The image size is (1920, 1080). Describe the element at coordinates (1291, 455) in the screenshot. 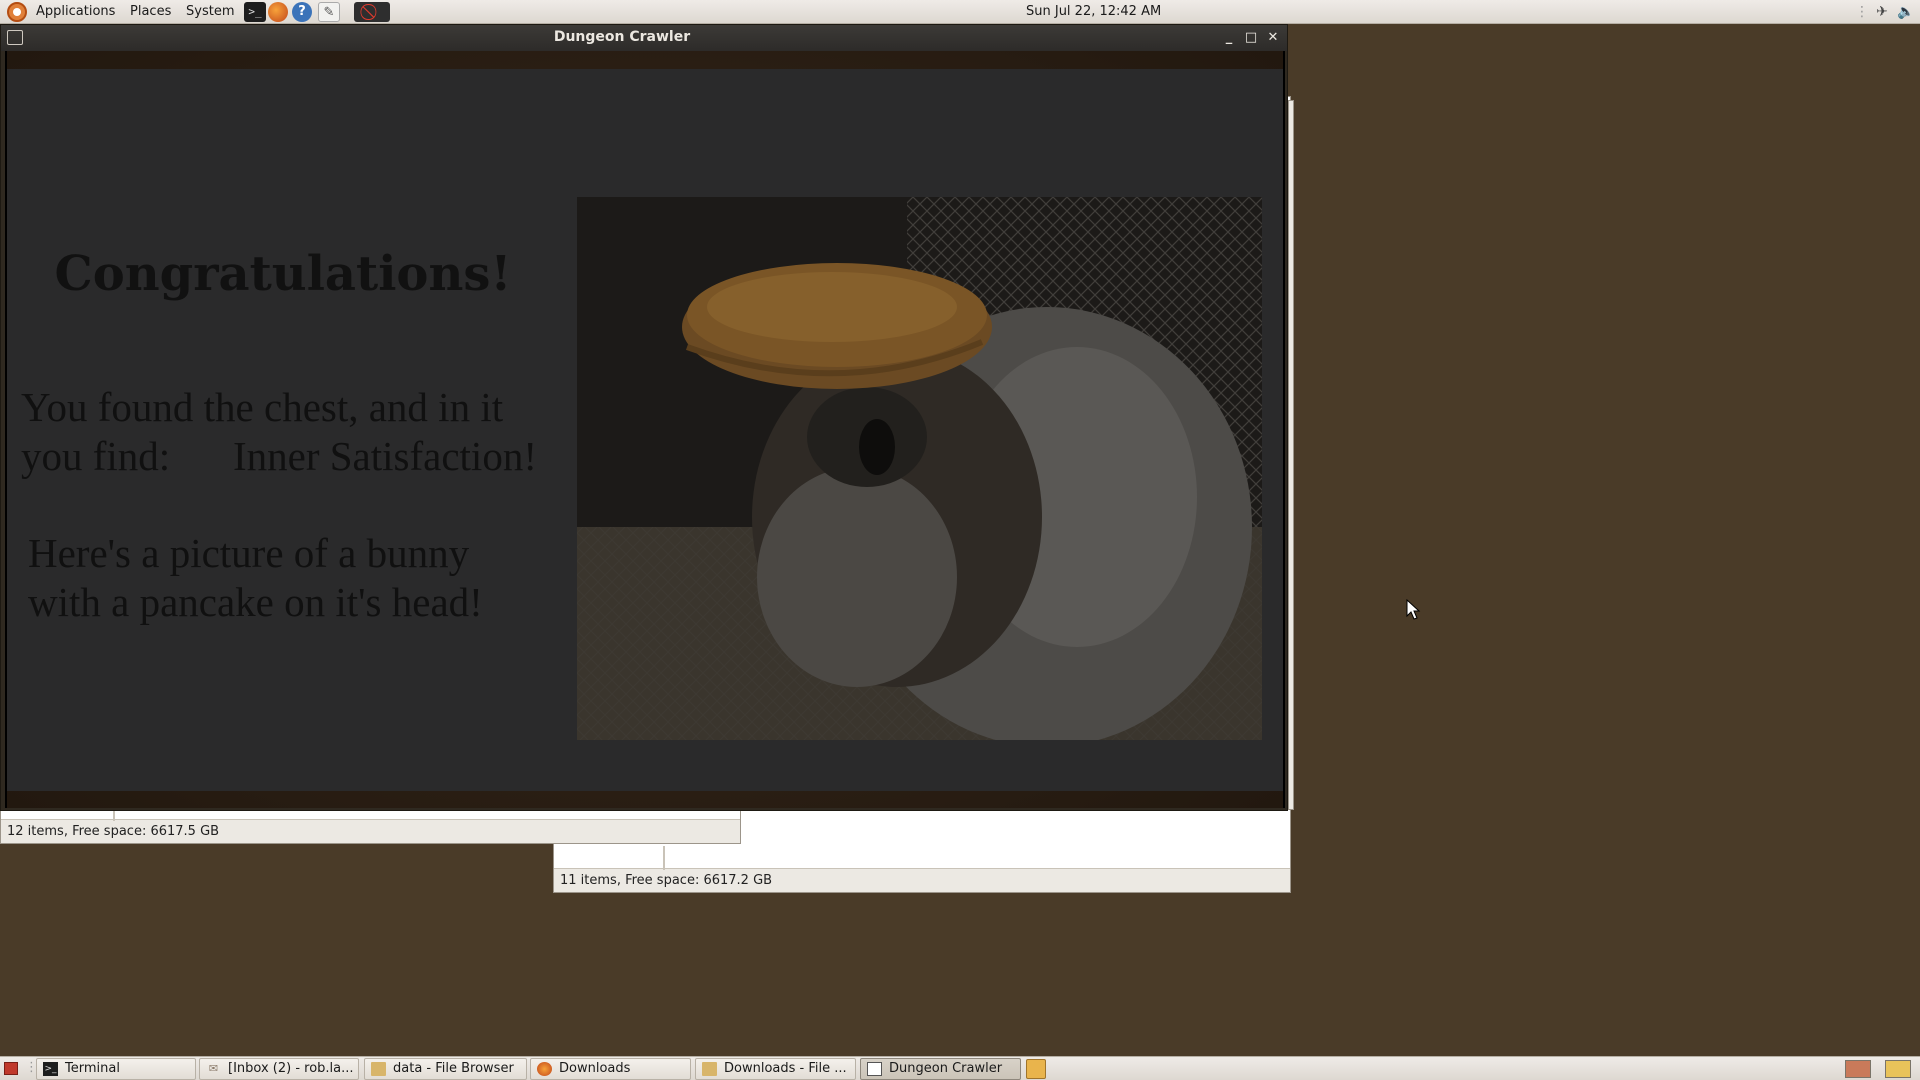

I see `window-edge` at that location.